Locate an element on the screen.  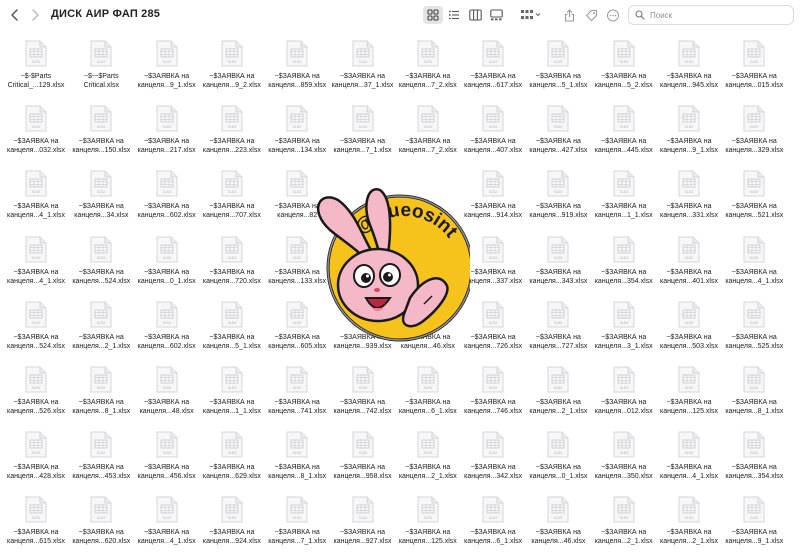
file-item: XLSX ~$ЗАЯВКА на канцеля...526.xlsx is located at coordinates (36, 392).